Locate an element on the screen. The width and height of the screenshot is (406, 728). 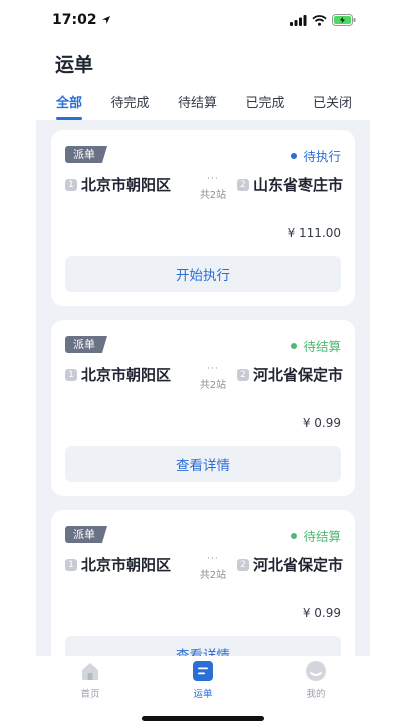
tab-pending-complete: 待完成 is located at coordinates (129, 104).